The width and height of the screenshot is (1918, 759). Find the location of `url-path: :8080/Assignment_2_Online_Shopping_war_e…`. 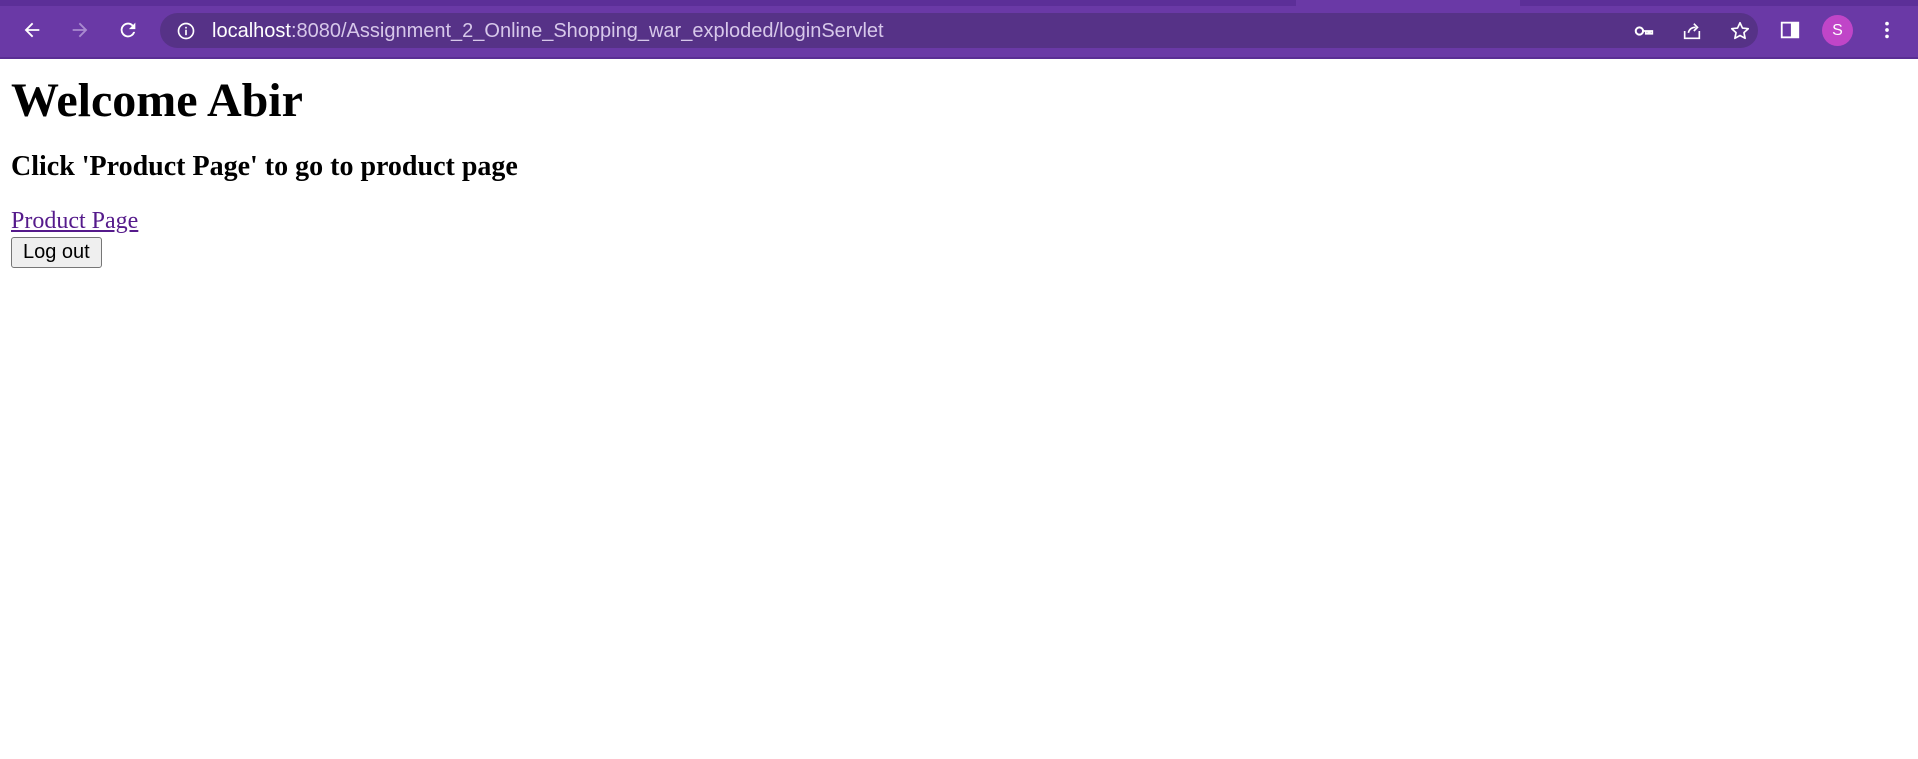

url-path: :8080/Assignment_2_Online_Shopping_war_e… is located at coordinates (587, 31).